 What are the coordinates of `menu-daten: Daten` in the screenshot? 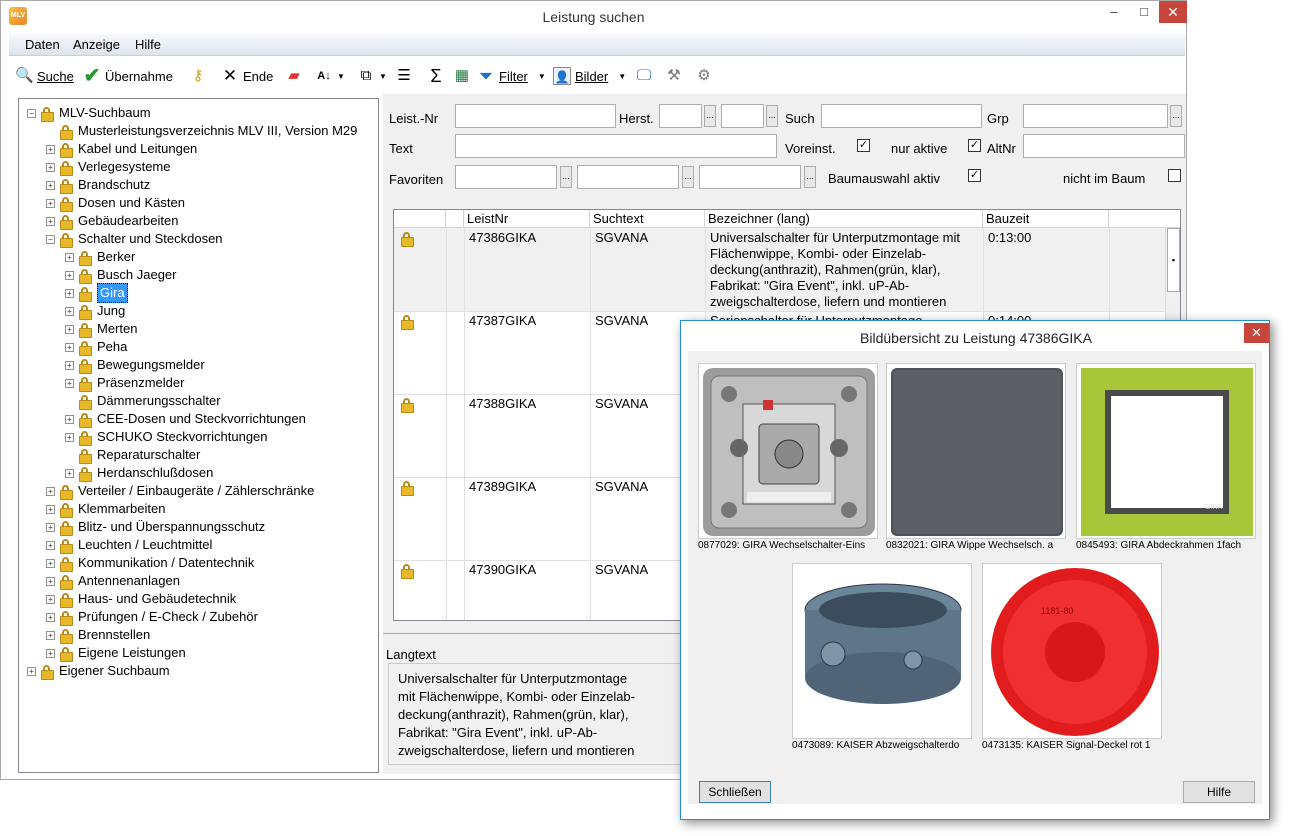 It's located at (42, 44).